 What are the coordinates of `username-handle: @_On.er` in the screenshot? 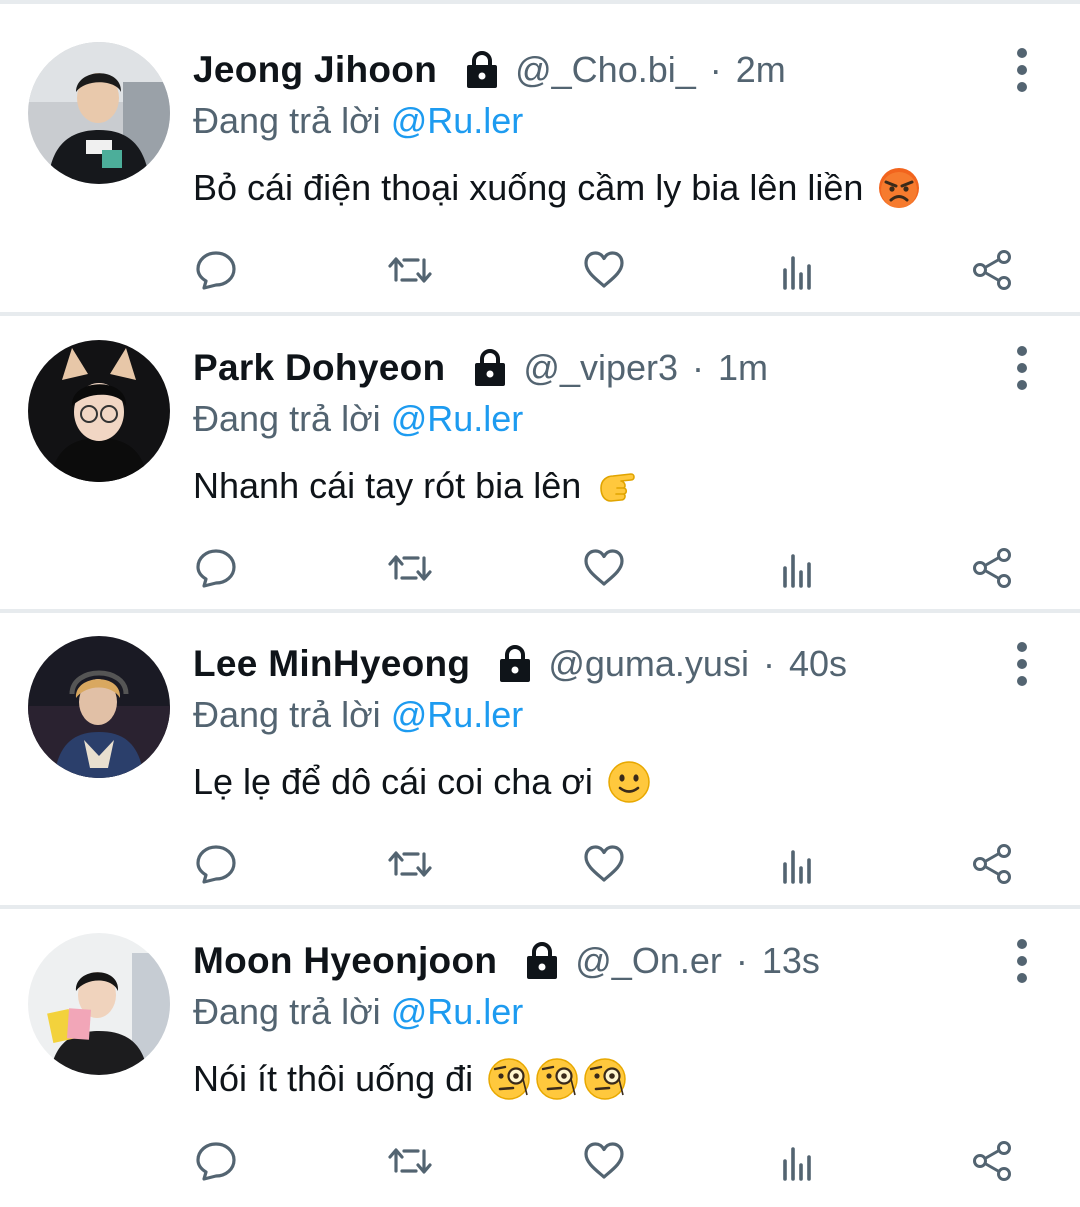 It's located at (648, 961).